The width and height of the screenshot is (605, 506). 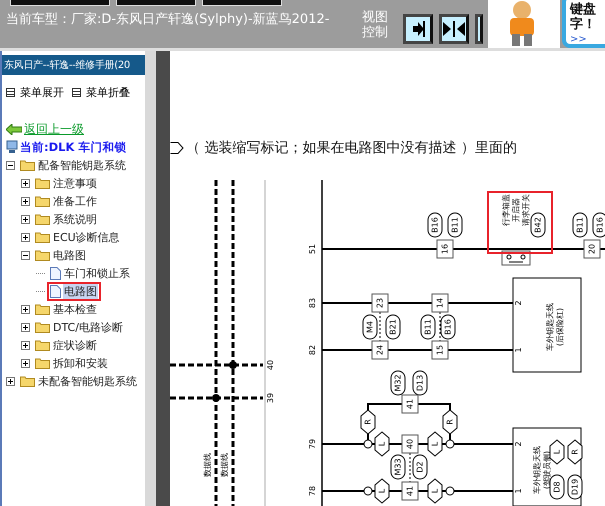 What do you see at coordinates (54, 129) in the screenshot?
I see `back-link: 返回上一级` at bounding box center [54, 129].